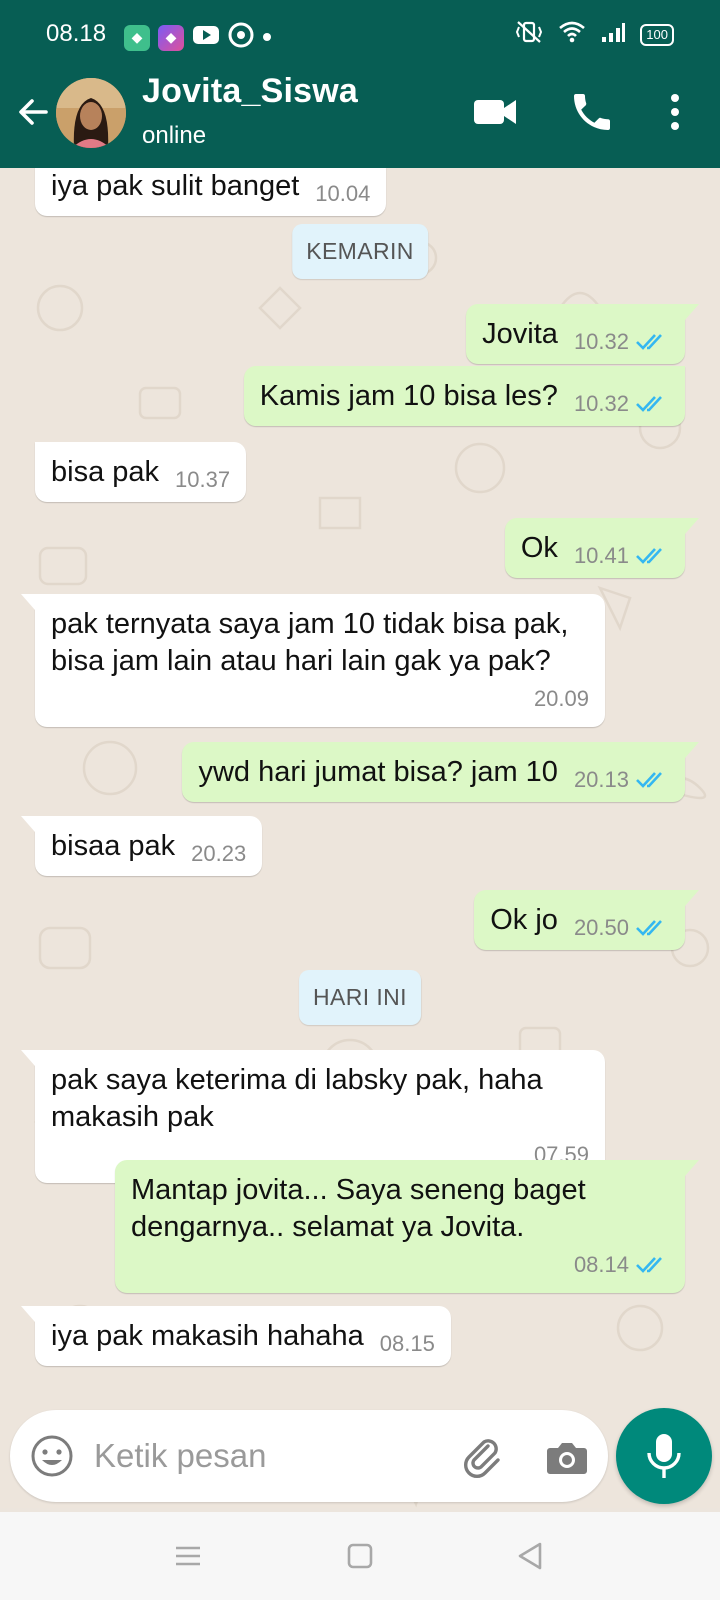  I want to click on message-outgoing: ywd hari jumat bisa? jam 10 20.13, so click(440, 772).